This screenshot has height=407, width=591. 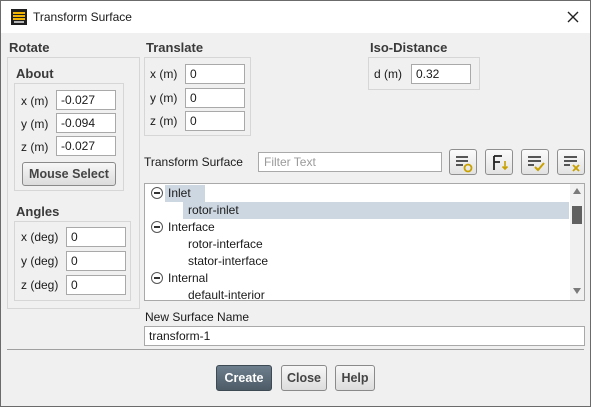 I want to click on divider, so click(x=295, y=349).